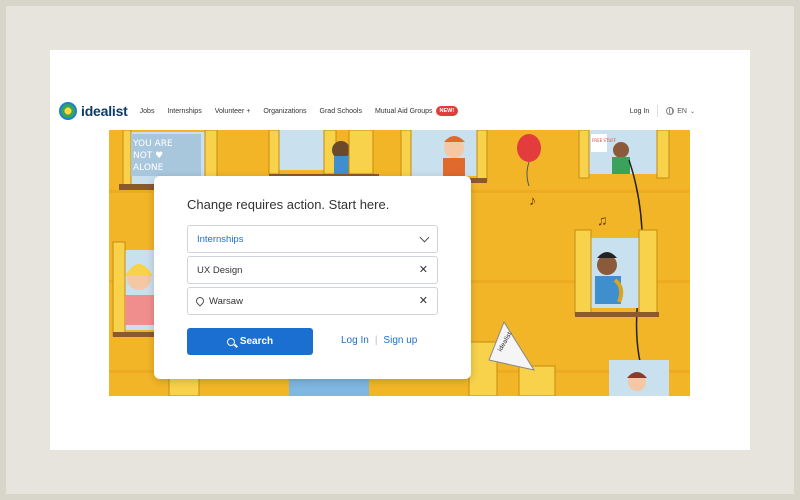 The height and width of the screenshot is (500, 800). What do you see at coordinates (200, 301) in the screenshot?
I see `location-pin-icon` at bounding box center [200, 301].